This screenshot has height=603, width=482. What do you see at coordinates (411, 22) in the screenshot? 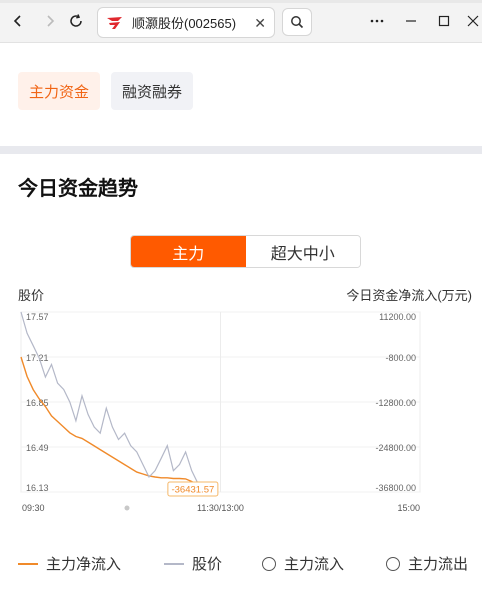
I see `minimize-icon` at bounding box center [411, 22].